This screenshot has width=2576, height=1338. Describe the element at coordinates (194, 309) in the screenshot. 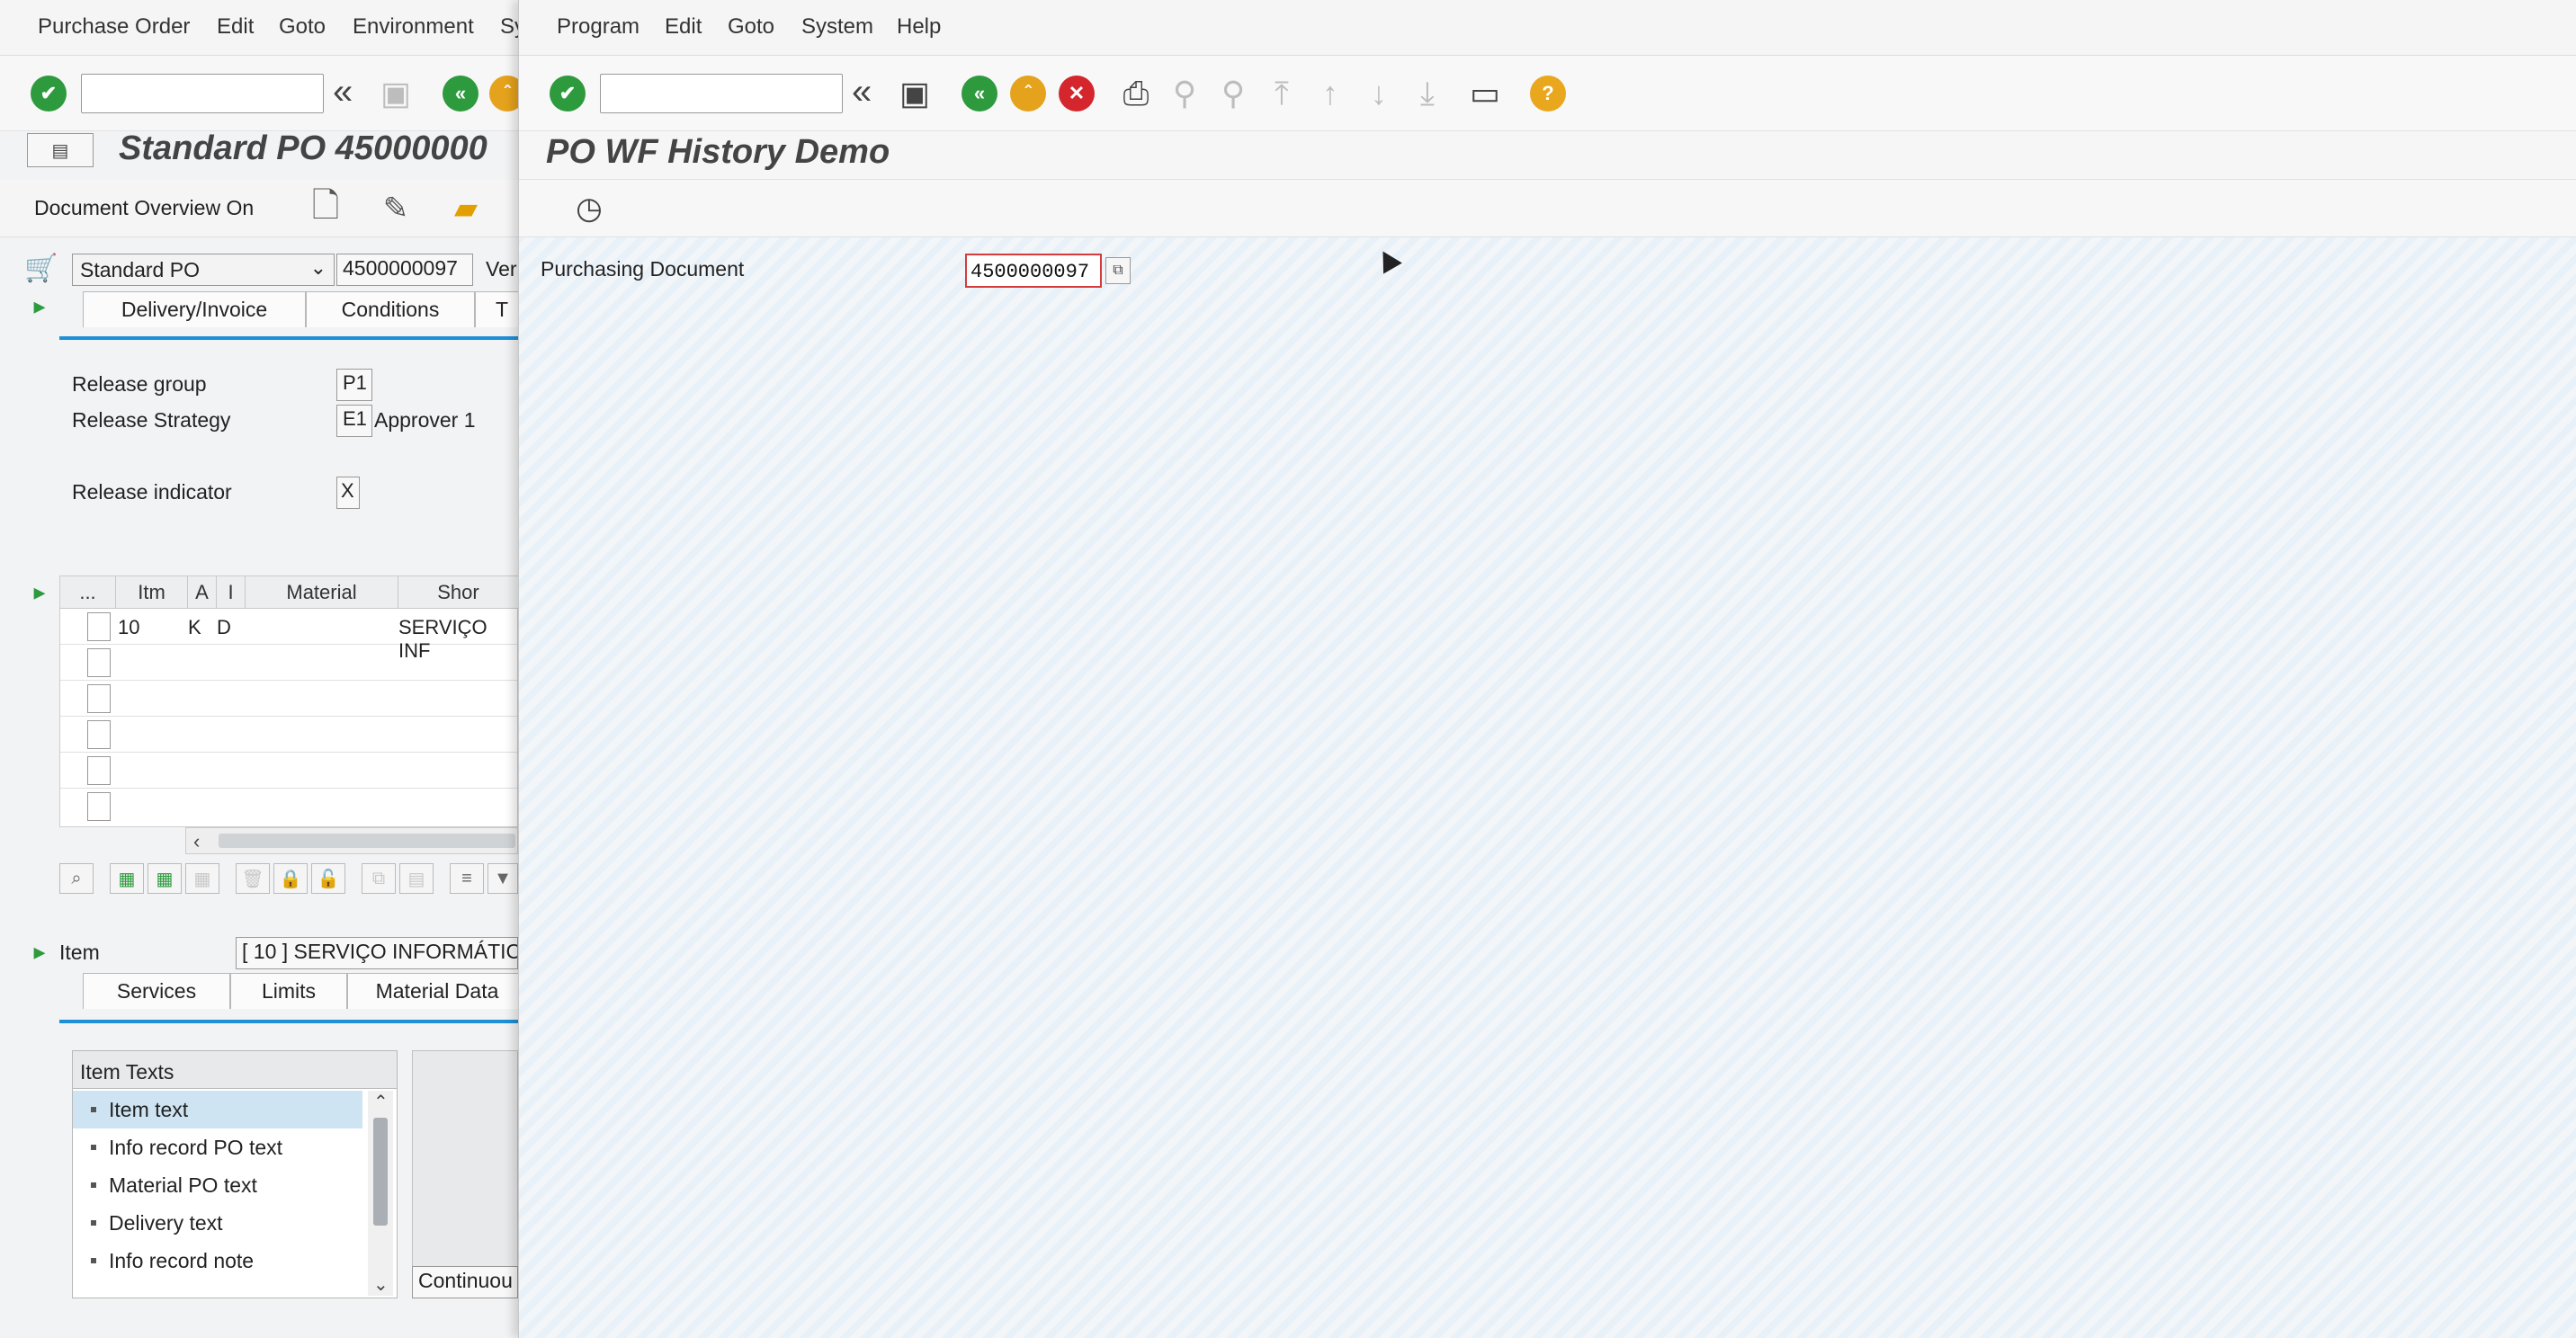

I see `tab-delivery-invoice: Delivery/Invoice` at that location.